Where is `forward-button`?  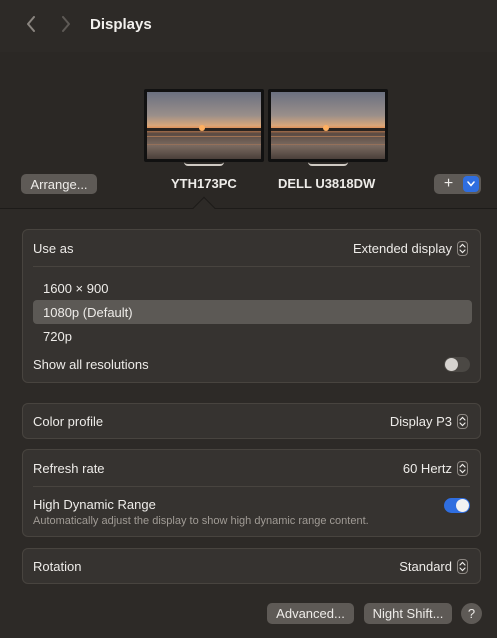 forward-button is located at coordinates (66, 24).